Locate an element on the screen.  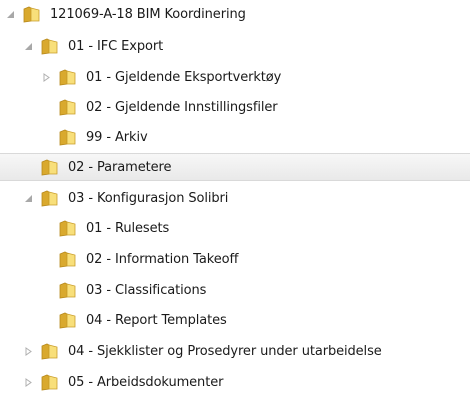
tree-item-label: 01 - Rulesets is located at coordinates (128, 228).